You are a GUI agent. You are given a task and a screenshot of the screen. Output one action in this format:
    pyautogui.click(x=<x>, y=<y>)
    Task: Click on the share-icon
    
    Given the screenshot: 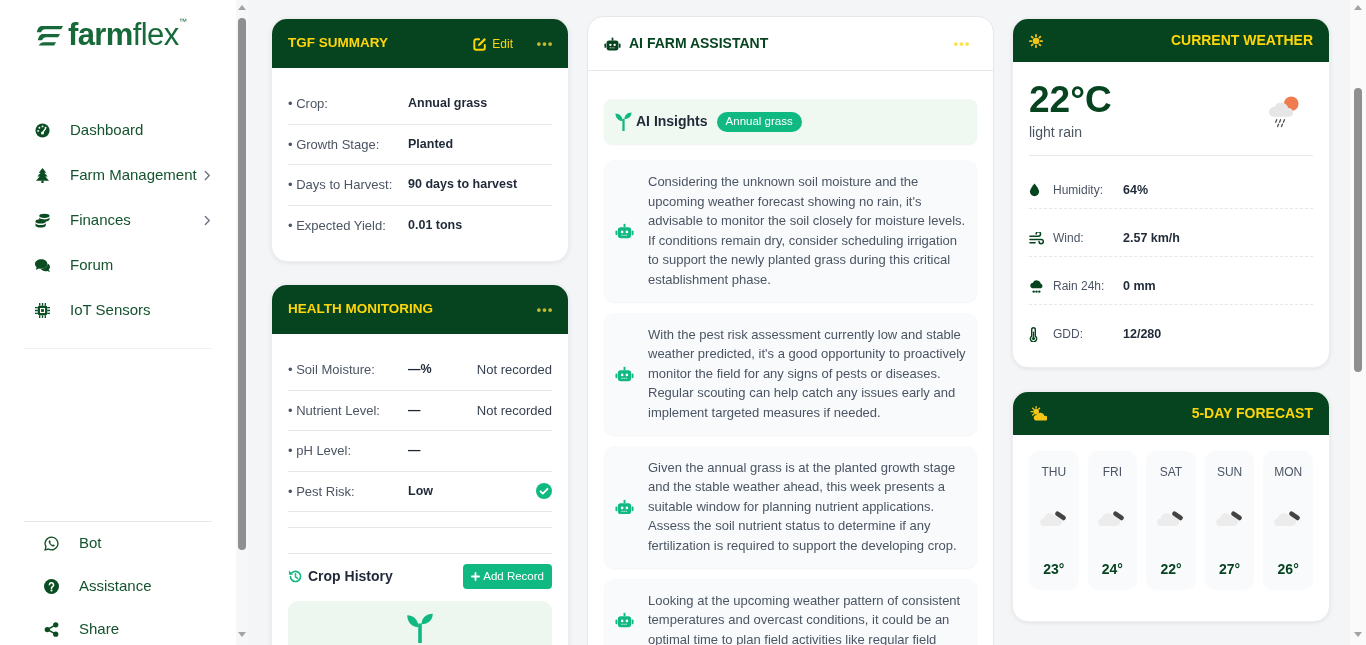 What is the action you would take?
    pyautogui.click(x=51, y=629)
    